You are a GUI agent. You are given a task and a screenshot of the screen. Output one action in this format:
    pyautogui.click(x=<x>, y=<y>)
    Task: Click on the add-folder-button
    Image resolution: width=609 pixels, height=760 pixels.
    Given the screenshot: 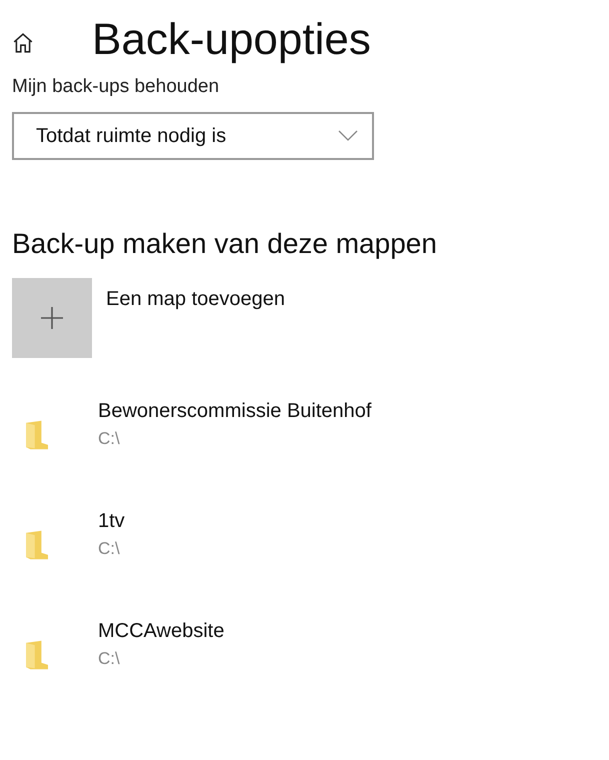 What is the action you would take?
    pyautogui.click(x=52, y=318)
    